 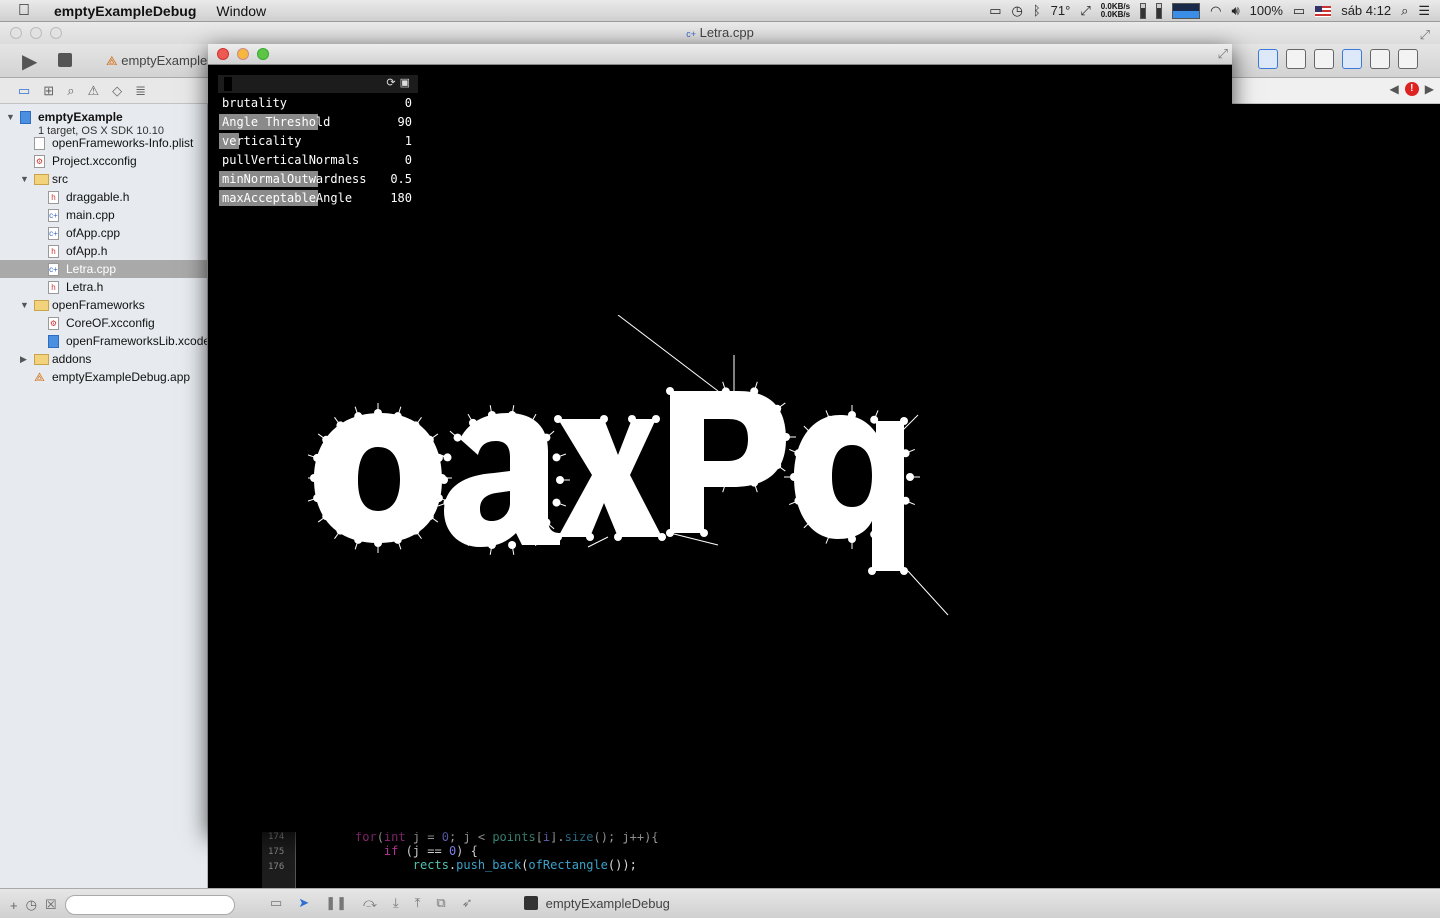 What do you see at coordinates (156, 61) in the screenshot?
I see `scheme-selector: ⟁ emptyExample` at bounding box center [156, 61].